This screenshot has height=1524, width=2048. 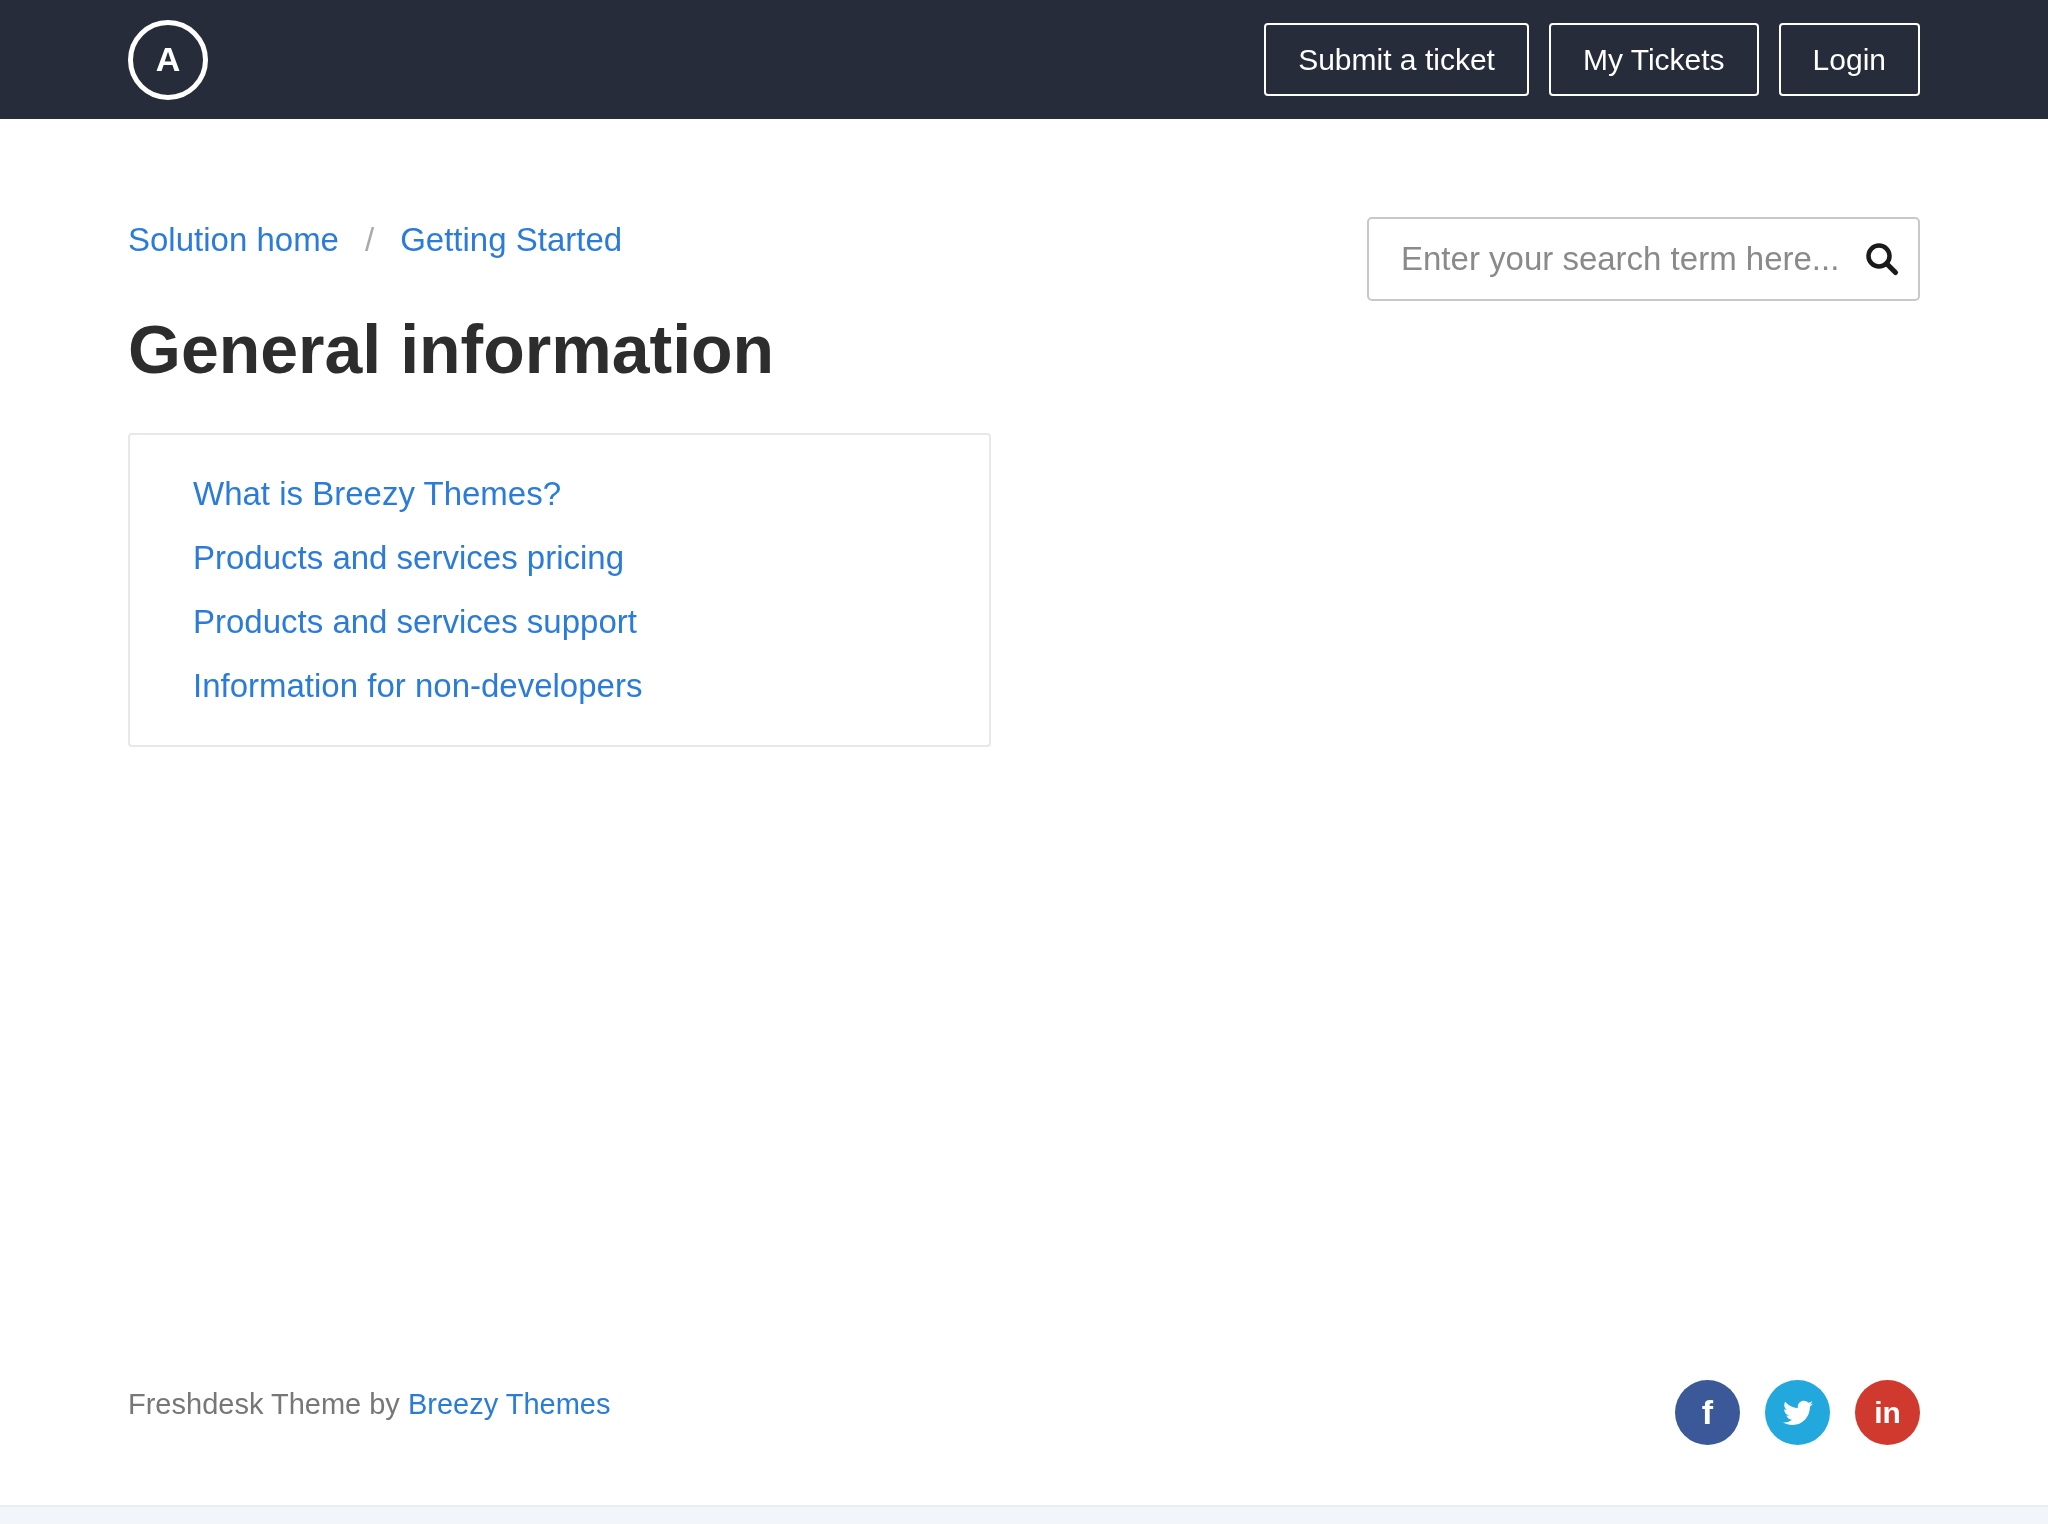 What do you see at coordinates (511, 240) in the screenshot?
I see `breadcrumb-link: Getting Started` at bounding box center [511, 240].